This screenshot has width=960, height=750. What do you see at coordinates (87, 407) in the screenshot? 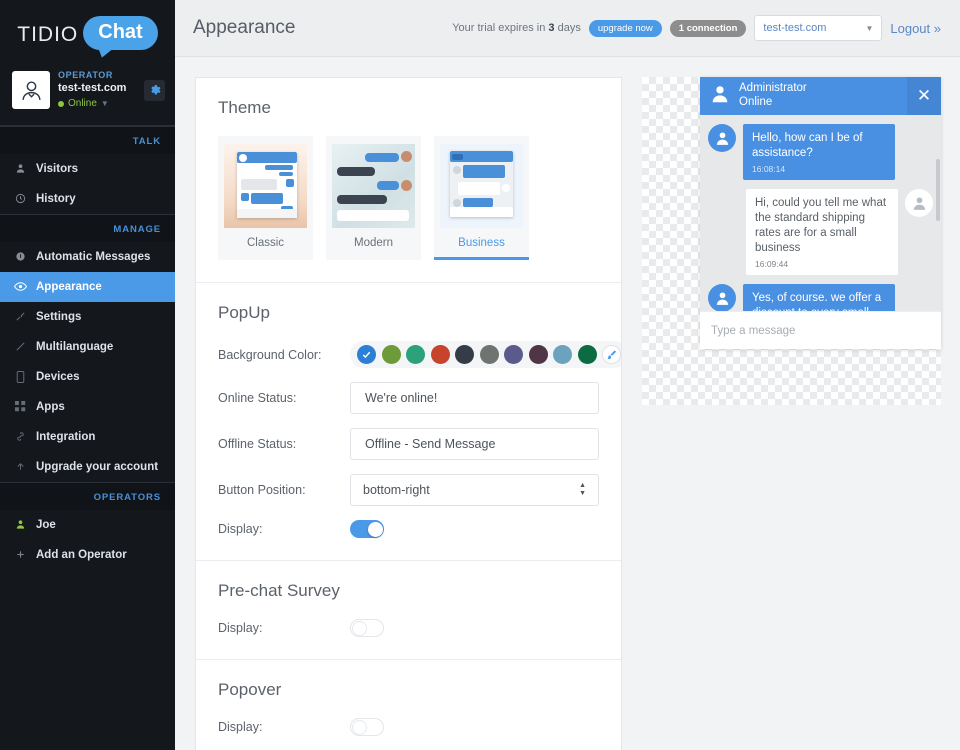
I see `sidebar-item-apps: Apps` at bounding box center [87, 407].